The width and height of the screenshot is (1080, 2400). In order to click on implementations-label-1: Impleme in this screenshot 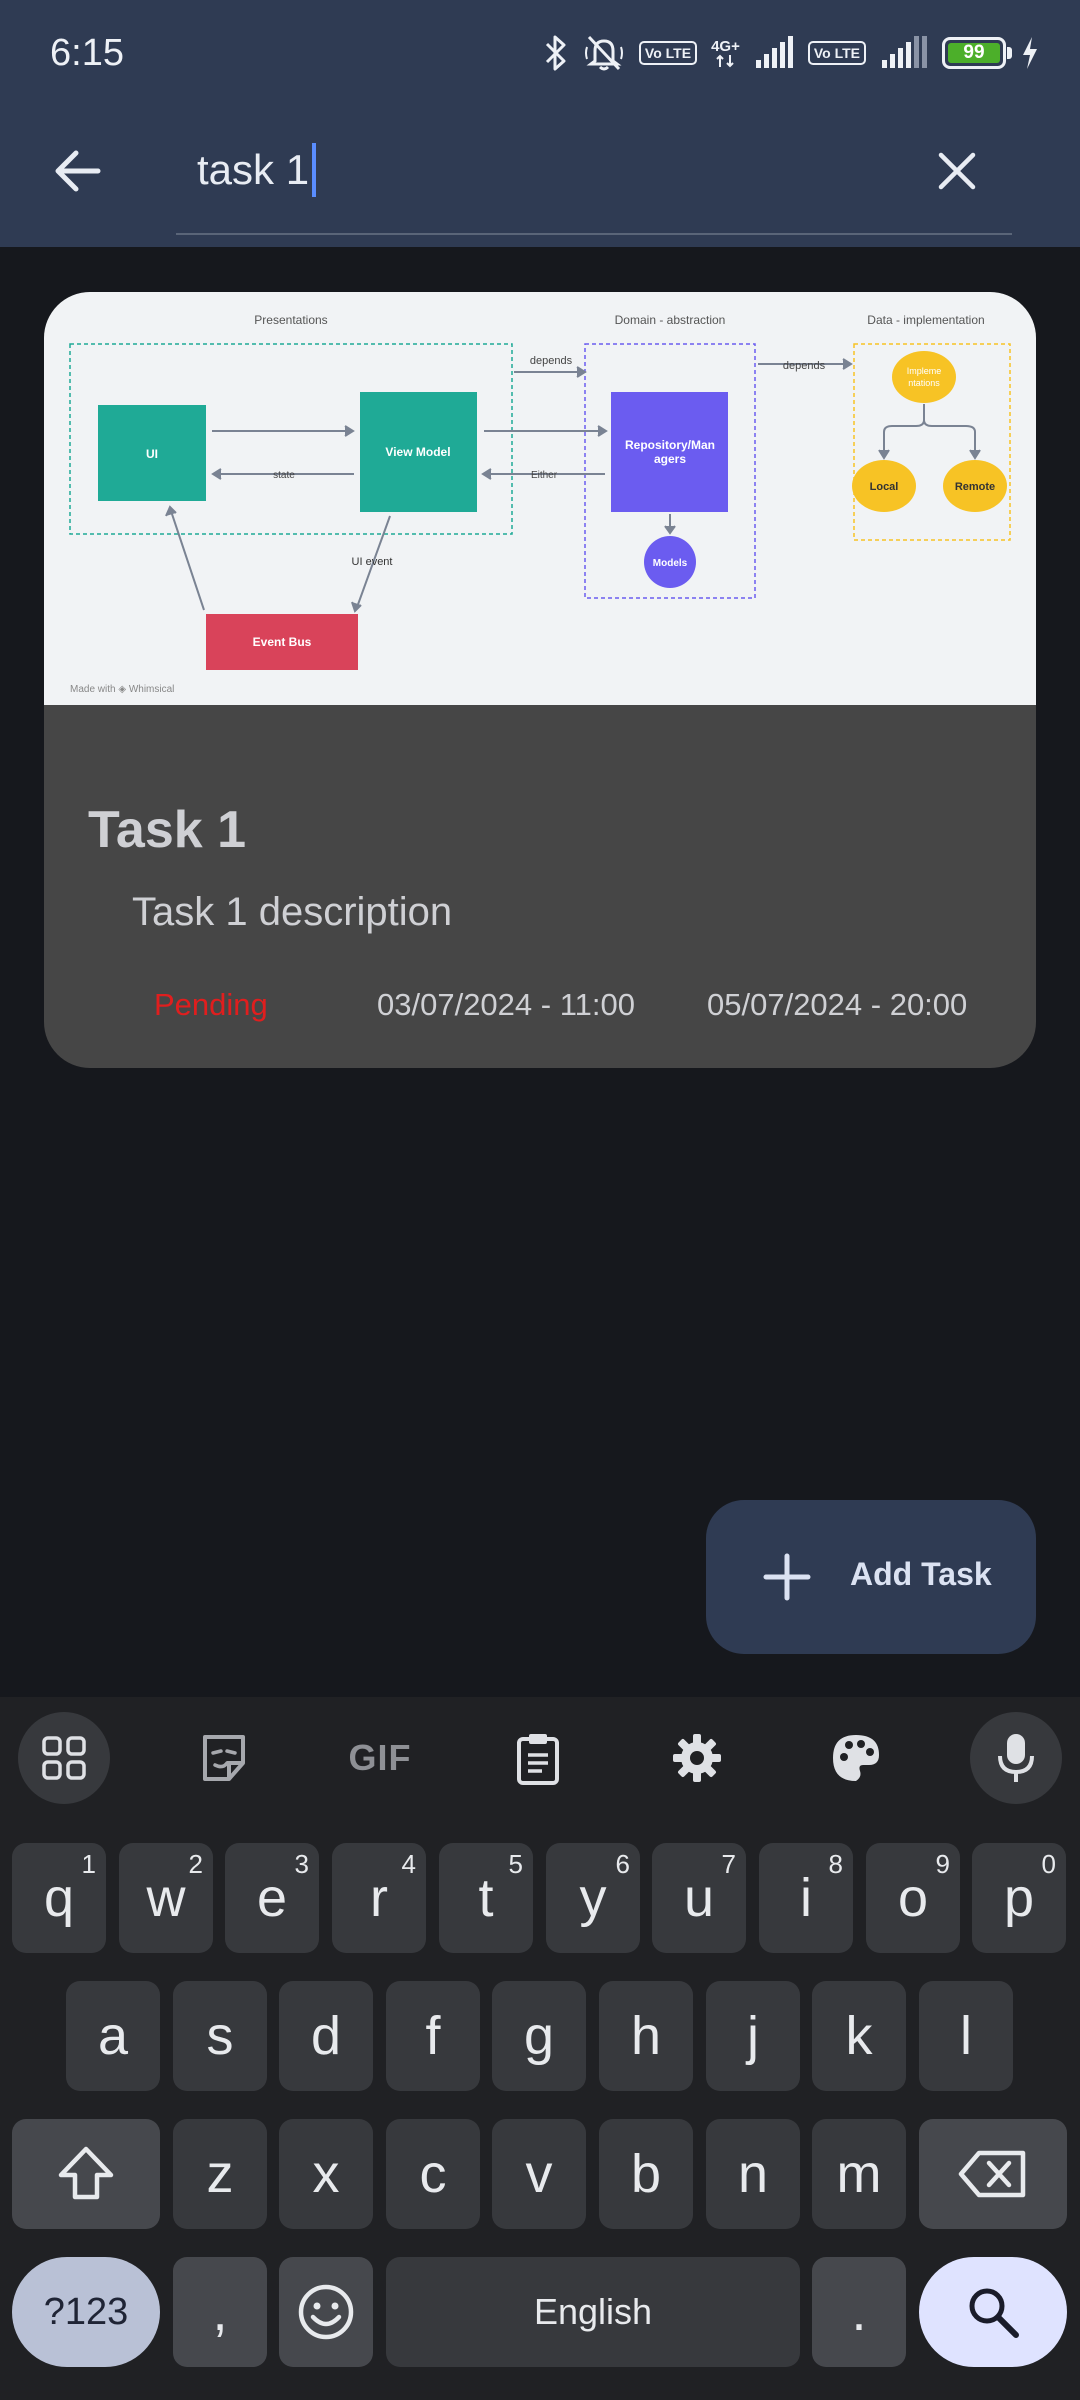, I will do `click(924, 371)`.